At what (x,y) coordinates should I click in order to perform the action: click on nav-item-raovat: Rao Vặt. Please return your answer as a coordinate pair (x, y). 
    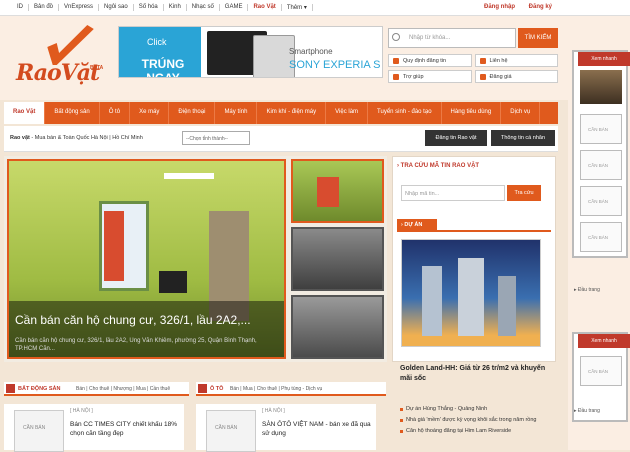
    Looking at the image, I should click on (25, 113).